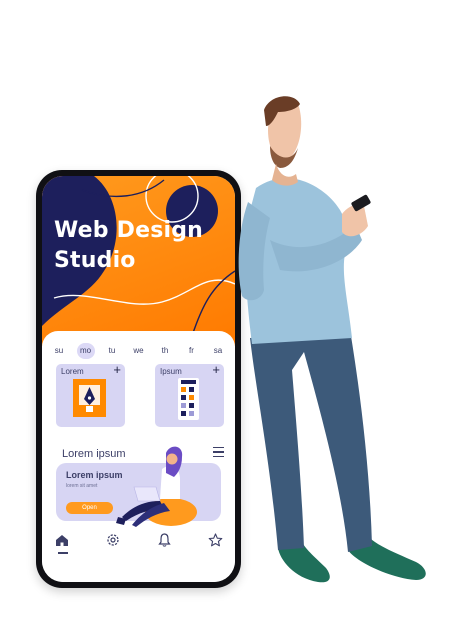  What do you see at coordinates (95, 260) in the screenshot?
I see `hero-title-line-2: Studio` at bounding box center [95, 260].